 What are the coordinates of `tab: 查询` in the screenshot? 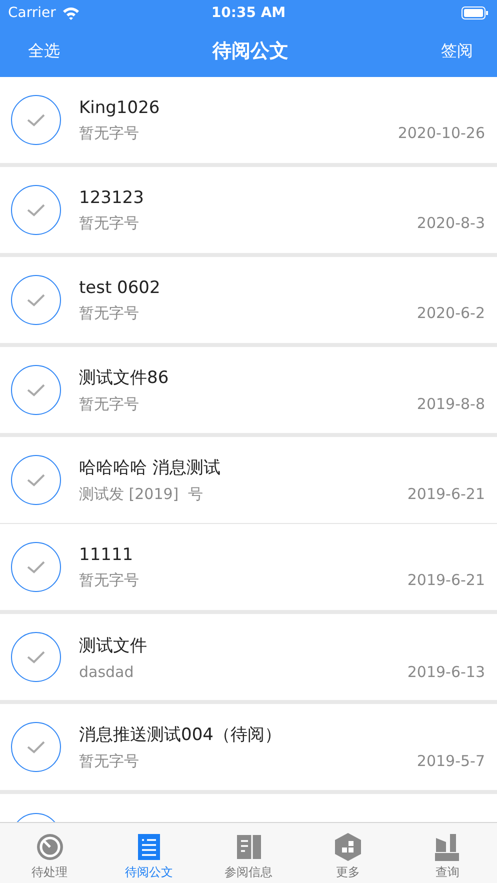 It's located at (447, 853).